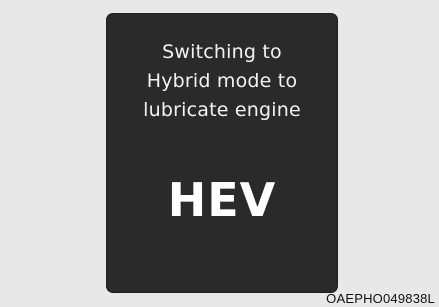 The width and height of the screenshot is (439, 307). I want to click on status-message-line-2: Hybrid mode to, so click(222, 81).